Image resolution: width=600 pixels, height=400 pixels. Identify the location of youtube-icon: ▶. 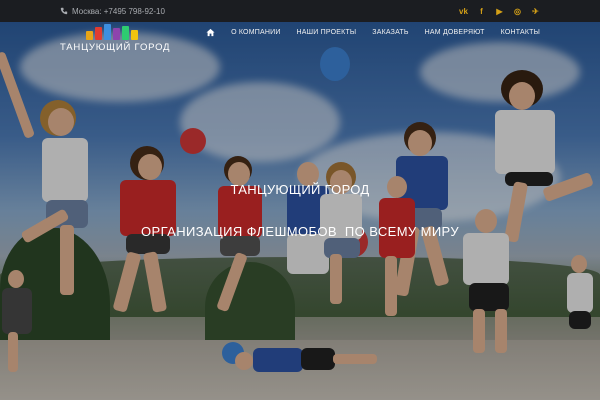
(499, 11).